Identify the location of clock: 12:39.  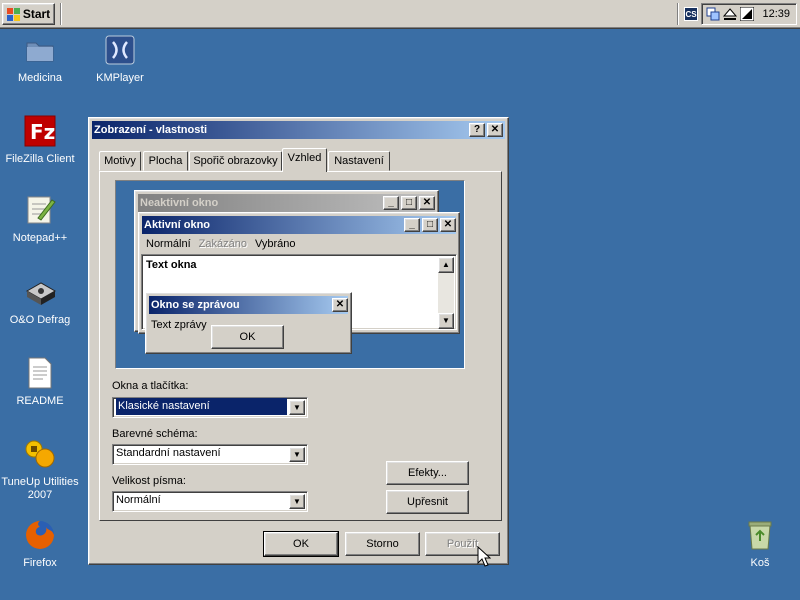
(776, 14).